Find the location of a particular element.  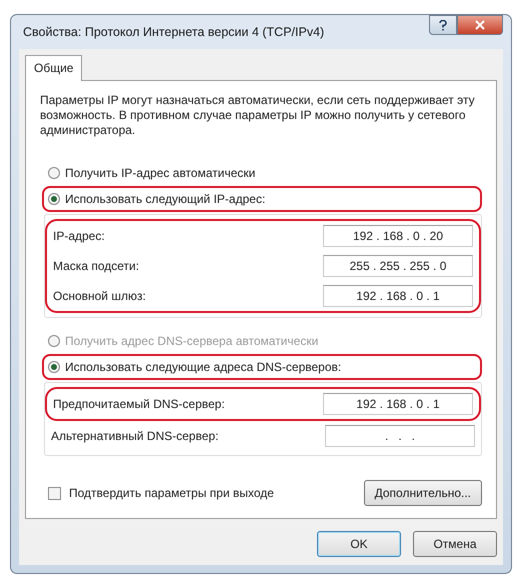

field-label: Альтернативный DNS-сервер: is located at coordinates (135, 436).